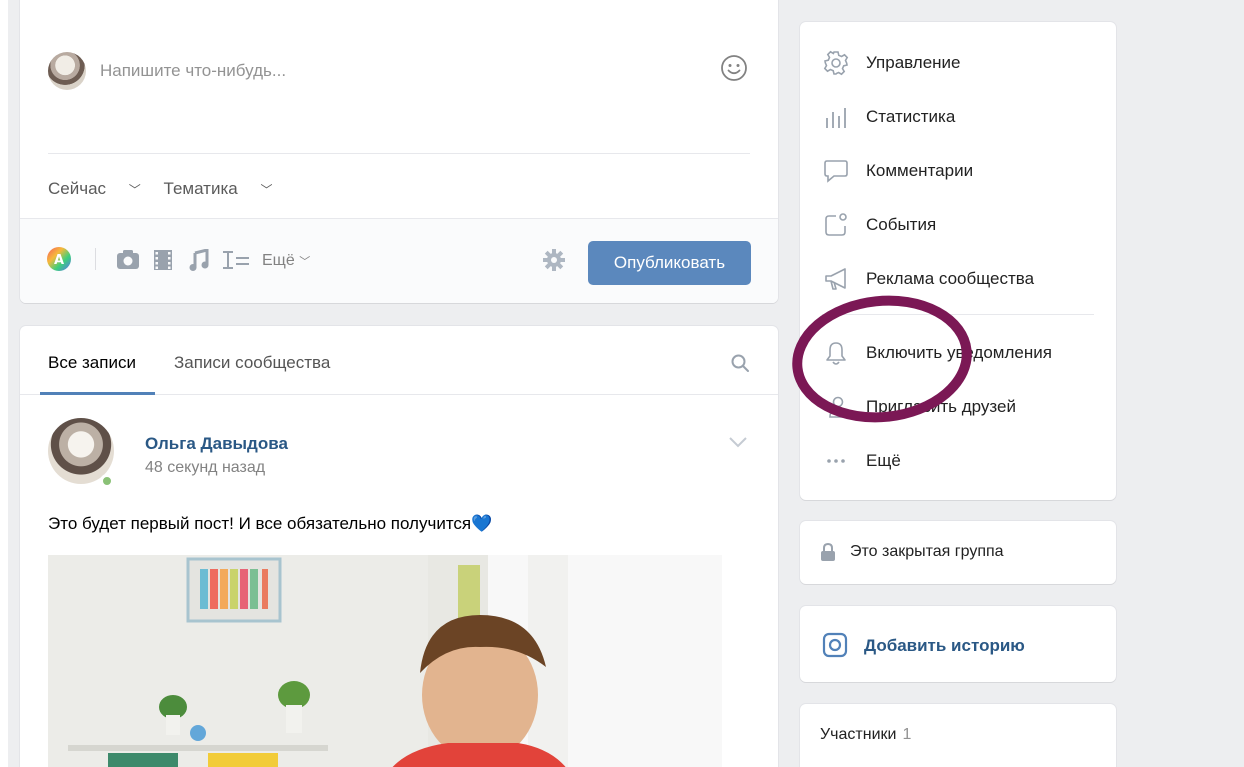  I want to click on members-heading: Участники 1, so click(865, 735).